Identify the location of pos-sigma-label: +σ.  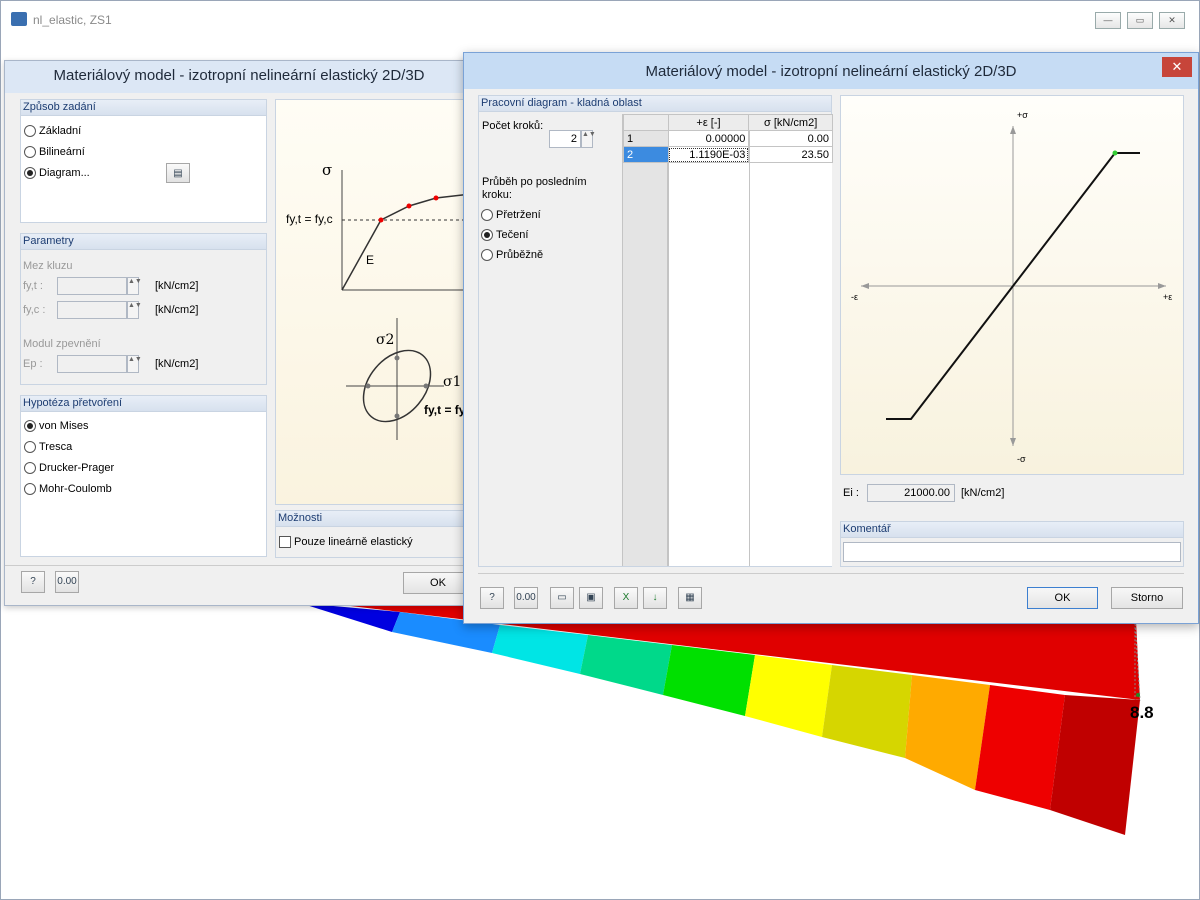
(1022, 115).